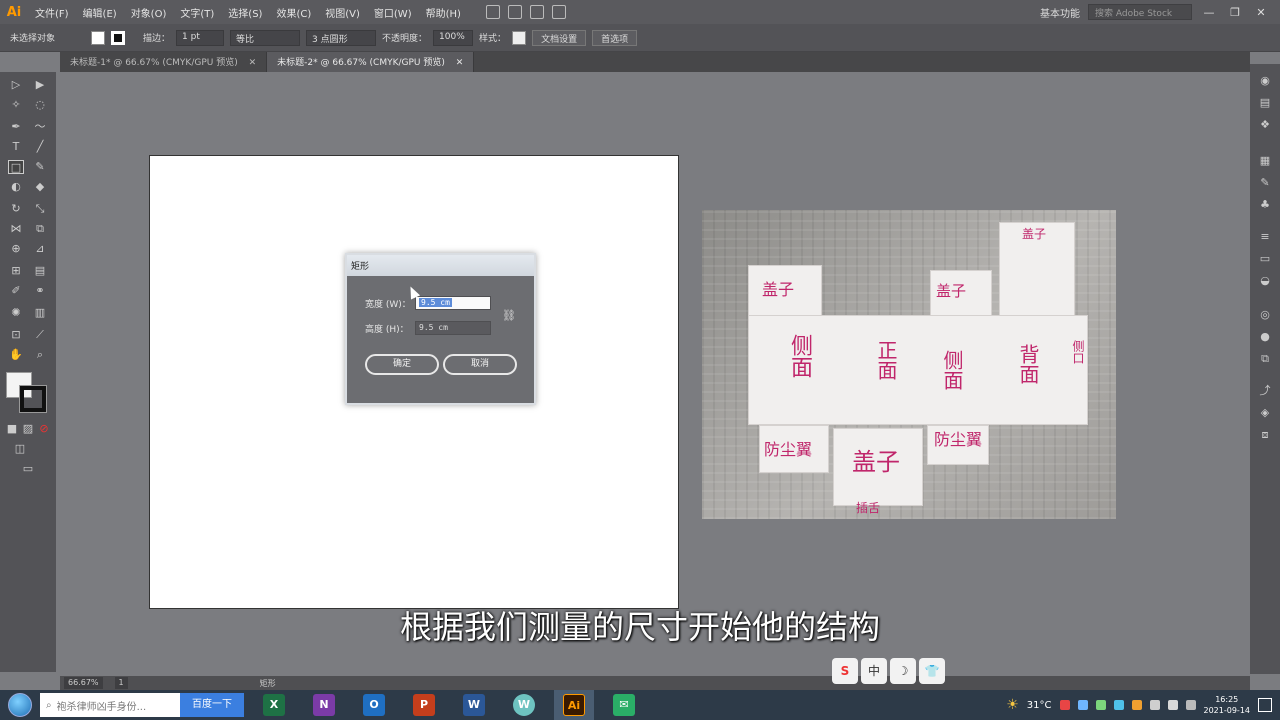 This screenshot has height=720, width=1280. What do you see at coordinates (40, 313) in the screenshot?
I see `column-graph-tool-icon: ▥` at bounding box center [40, 313].